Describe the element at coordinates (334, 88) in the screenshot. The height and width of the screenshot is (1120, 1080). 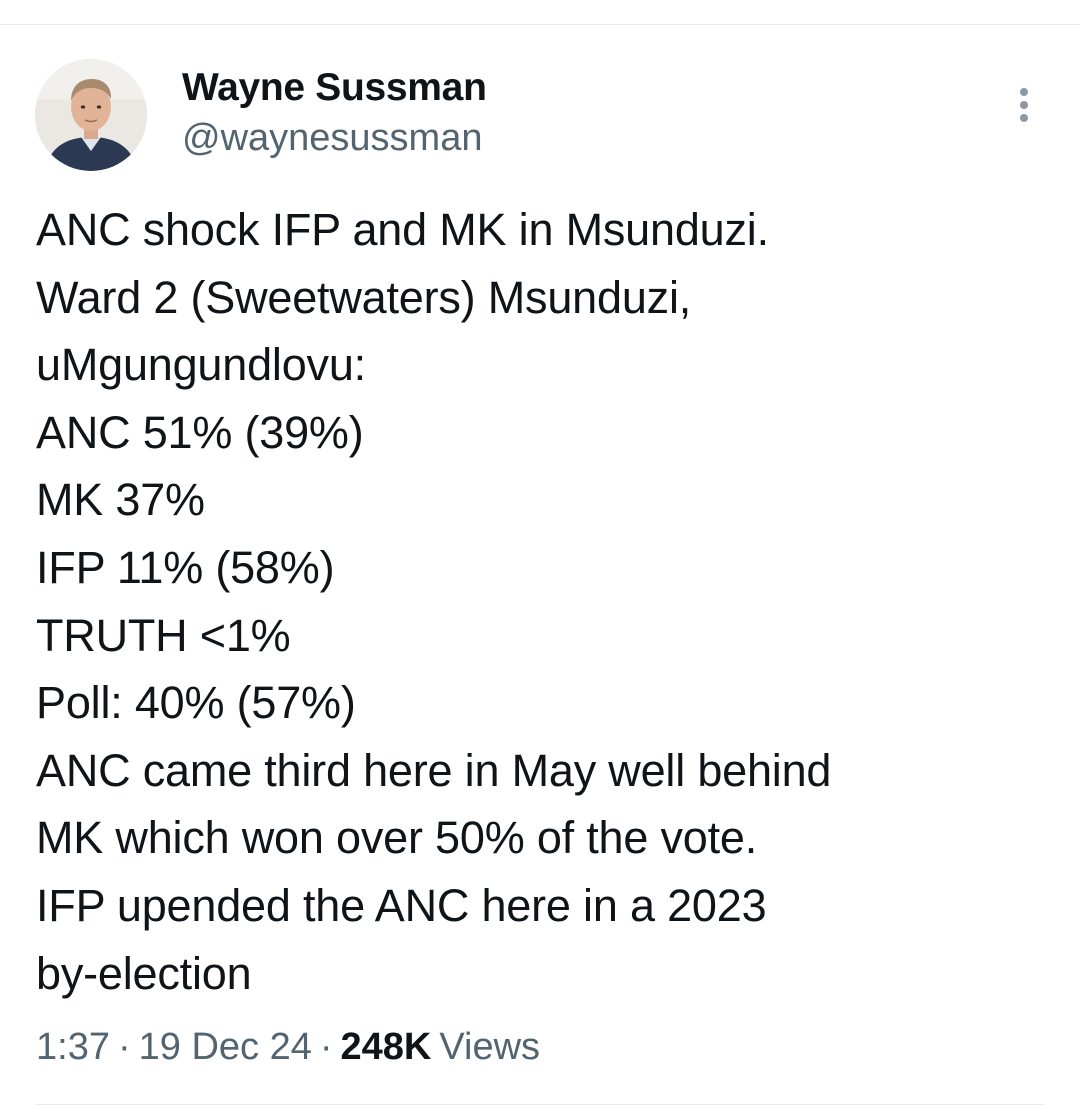
I see `author-display-name: Wayne Sussman` at that location.